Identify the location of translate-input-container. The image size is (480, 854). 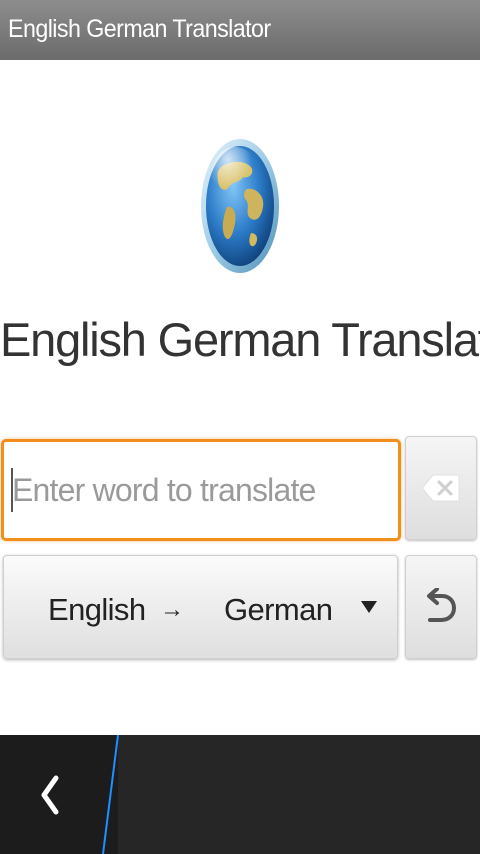
(201, 490).